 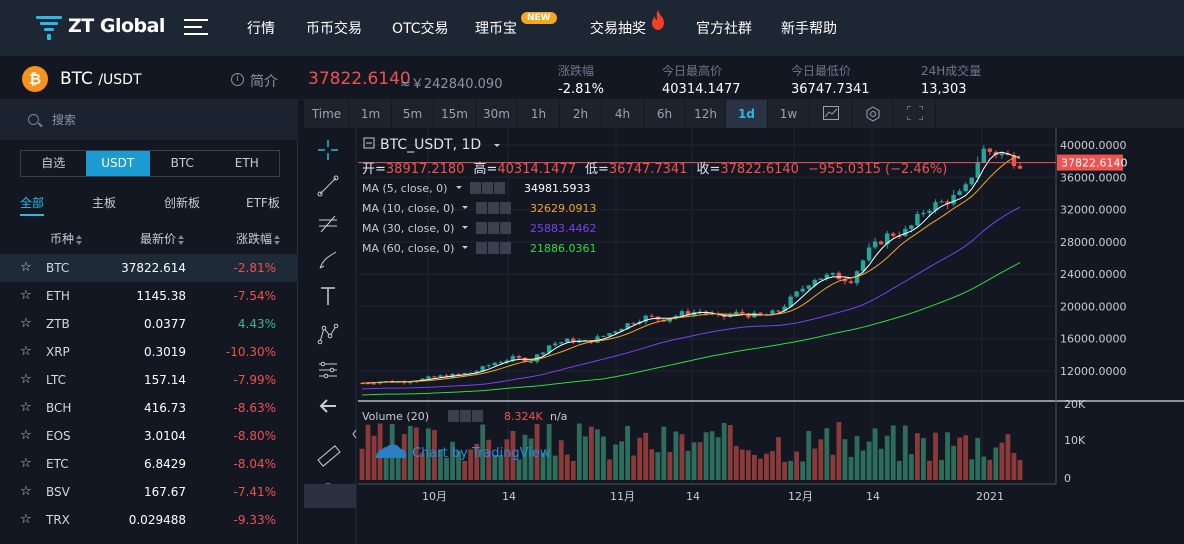 I want to click on interval-1h: 1h, so click(x=539, y=114).